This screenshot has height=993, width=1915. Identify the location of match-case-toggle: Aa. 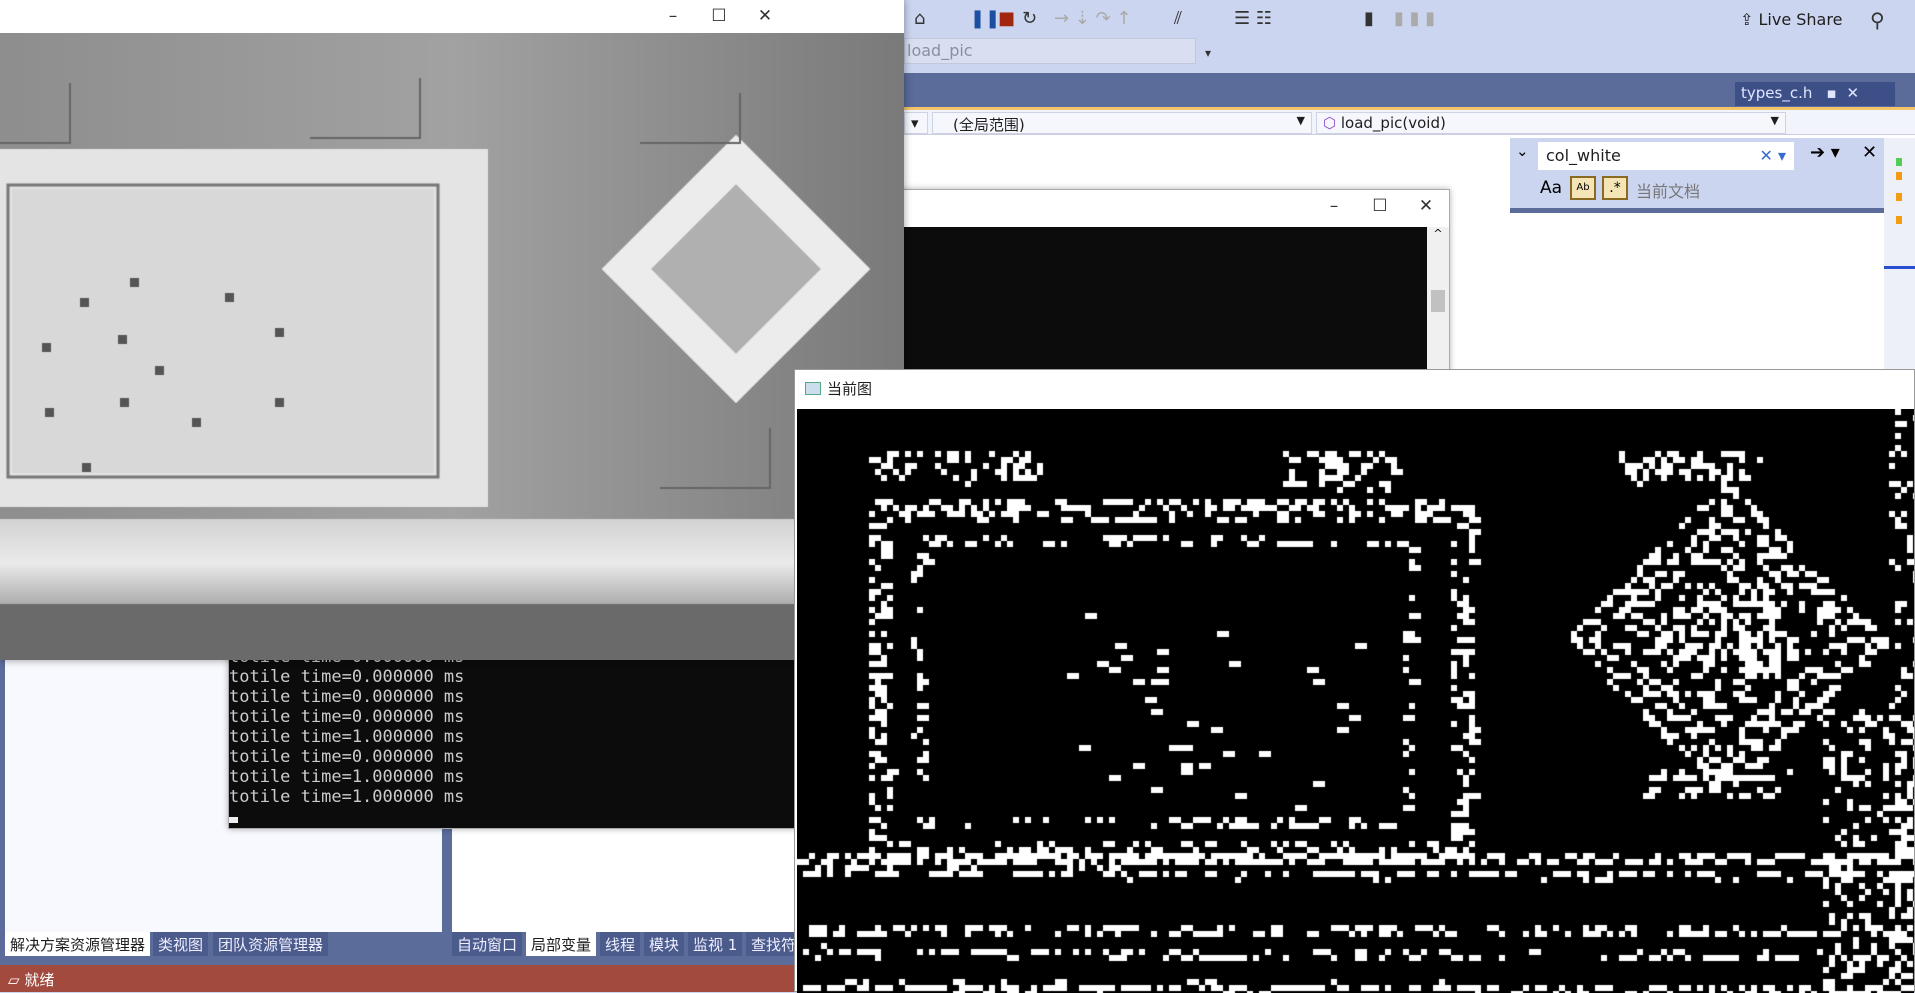
(1551, 188).